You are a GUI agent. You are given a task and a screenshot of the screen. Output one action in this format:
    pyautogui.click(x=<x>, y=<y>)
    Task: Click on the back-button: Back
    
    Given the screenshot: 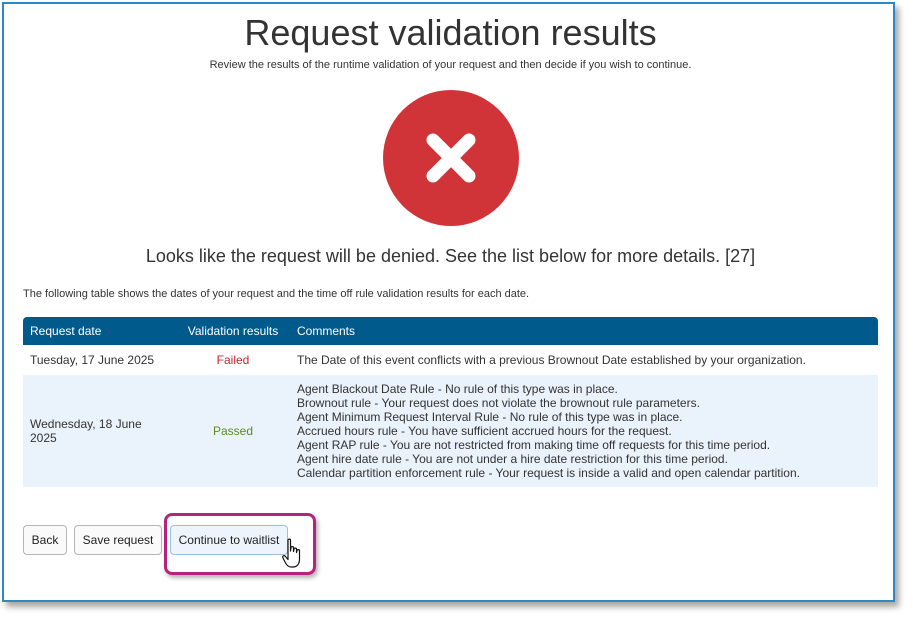 What is the action you would take?
    pyautogui.click(x=45, y=540)
    